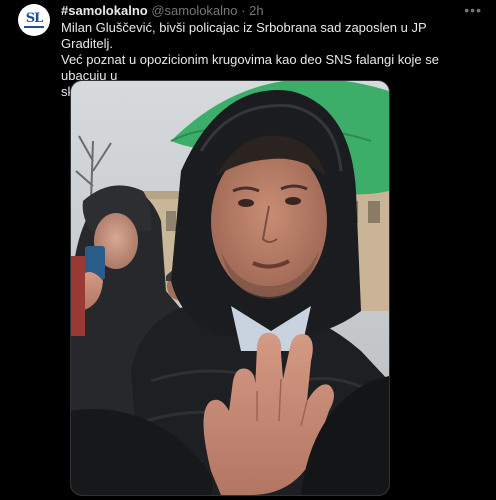  I want to click on eye-left, so click(246, 203).